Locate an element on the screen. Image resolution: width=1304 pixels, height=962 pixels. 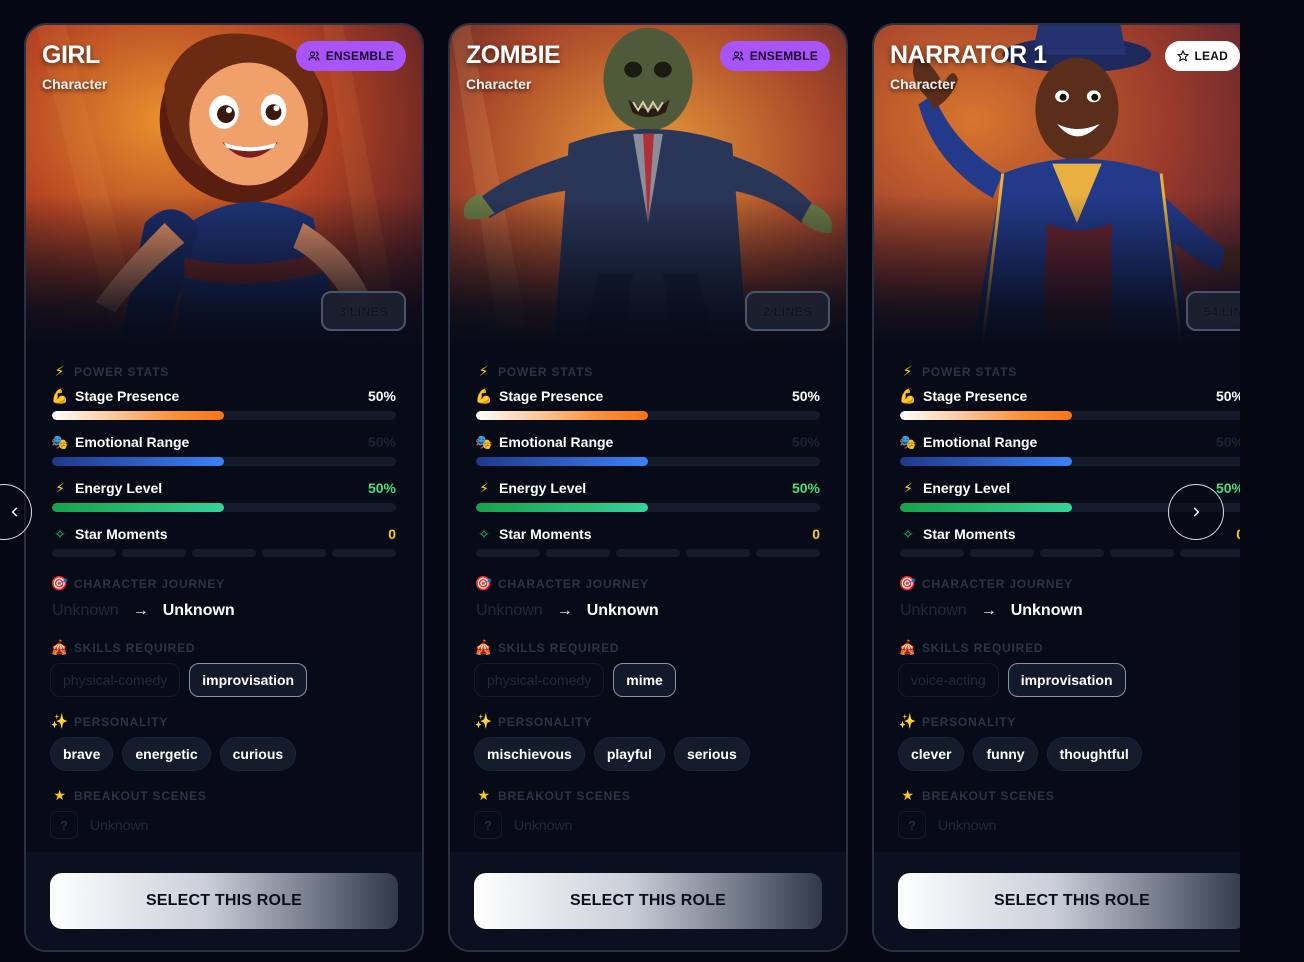
personality-tag: curious is located at coordinates (258, 754).